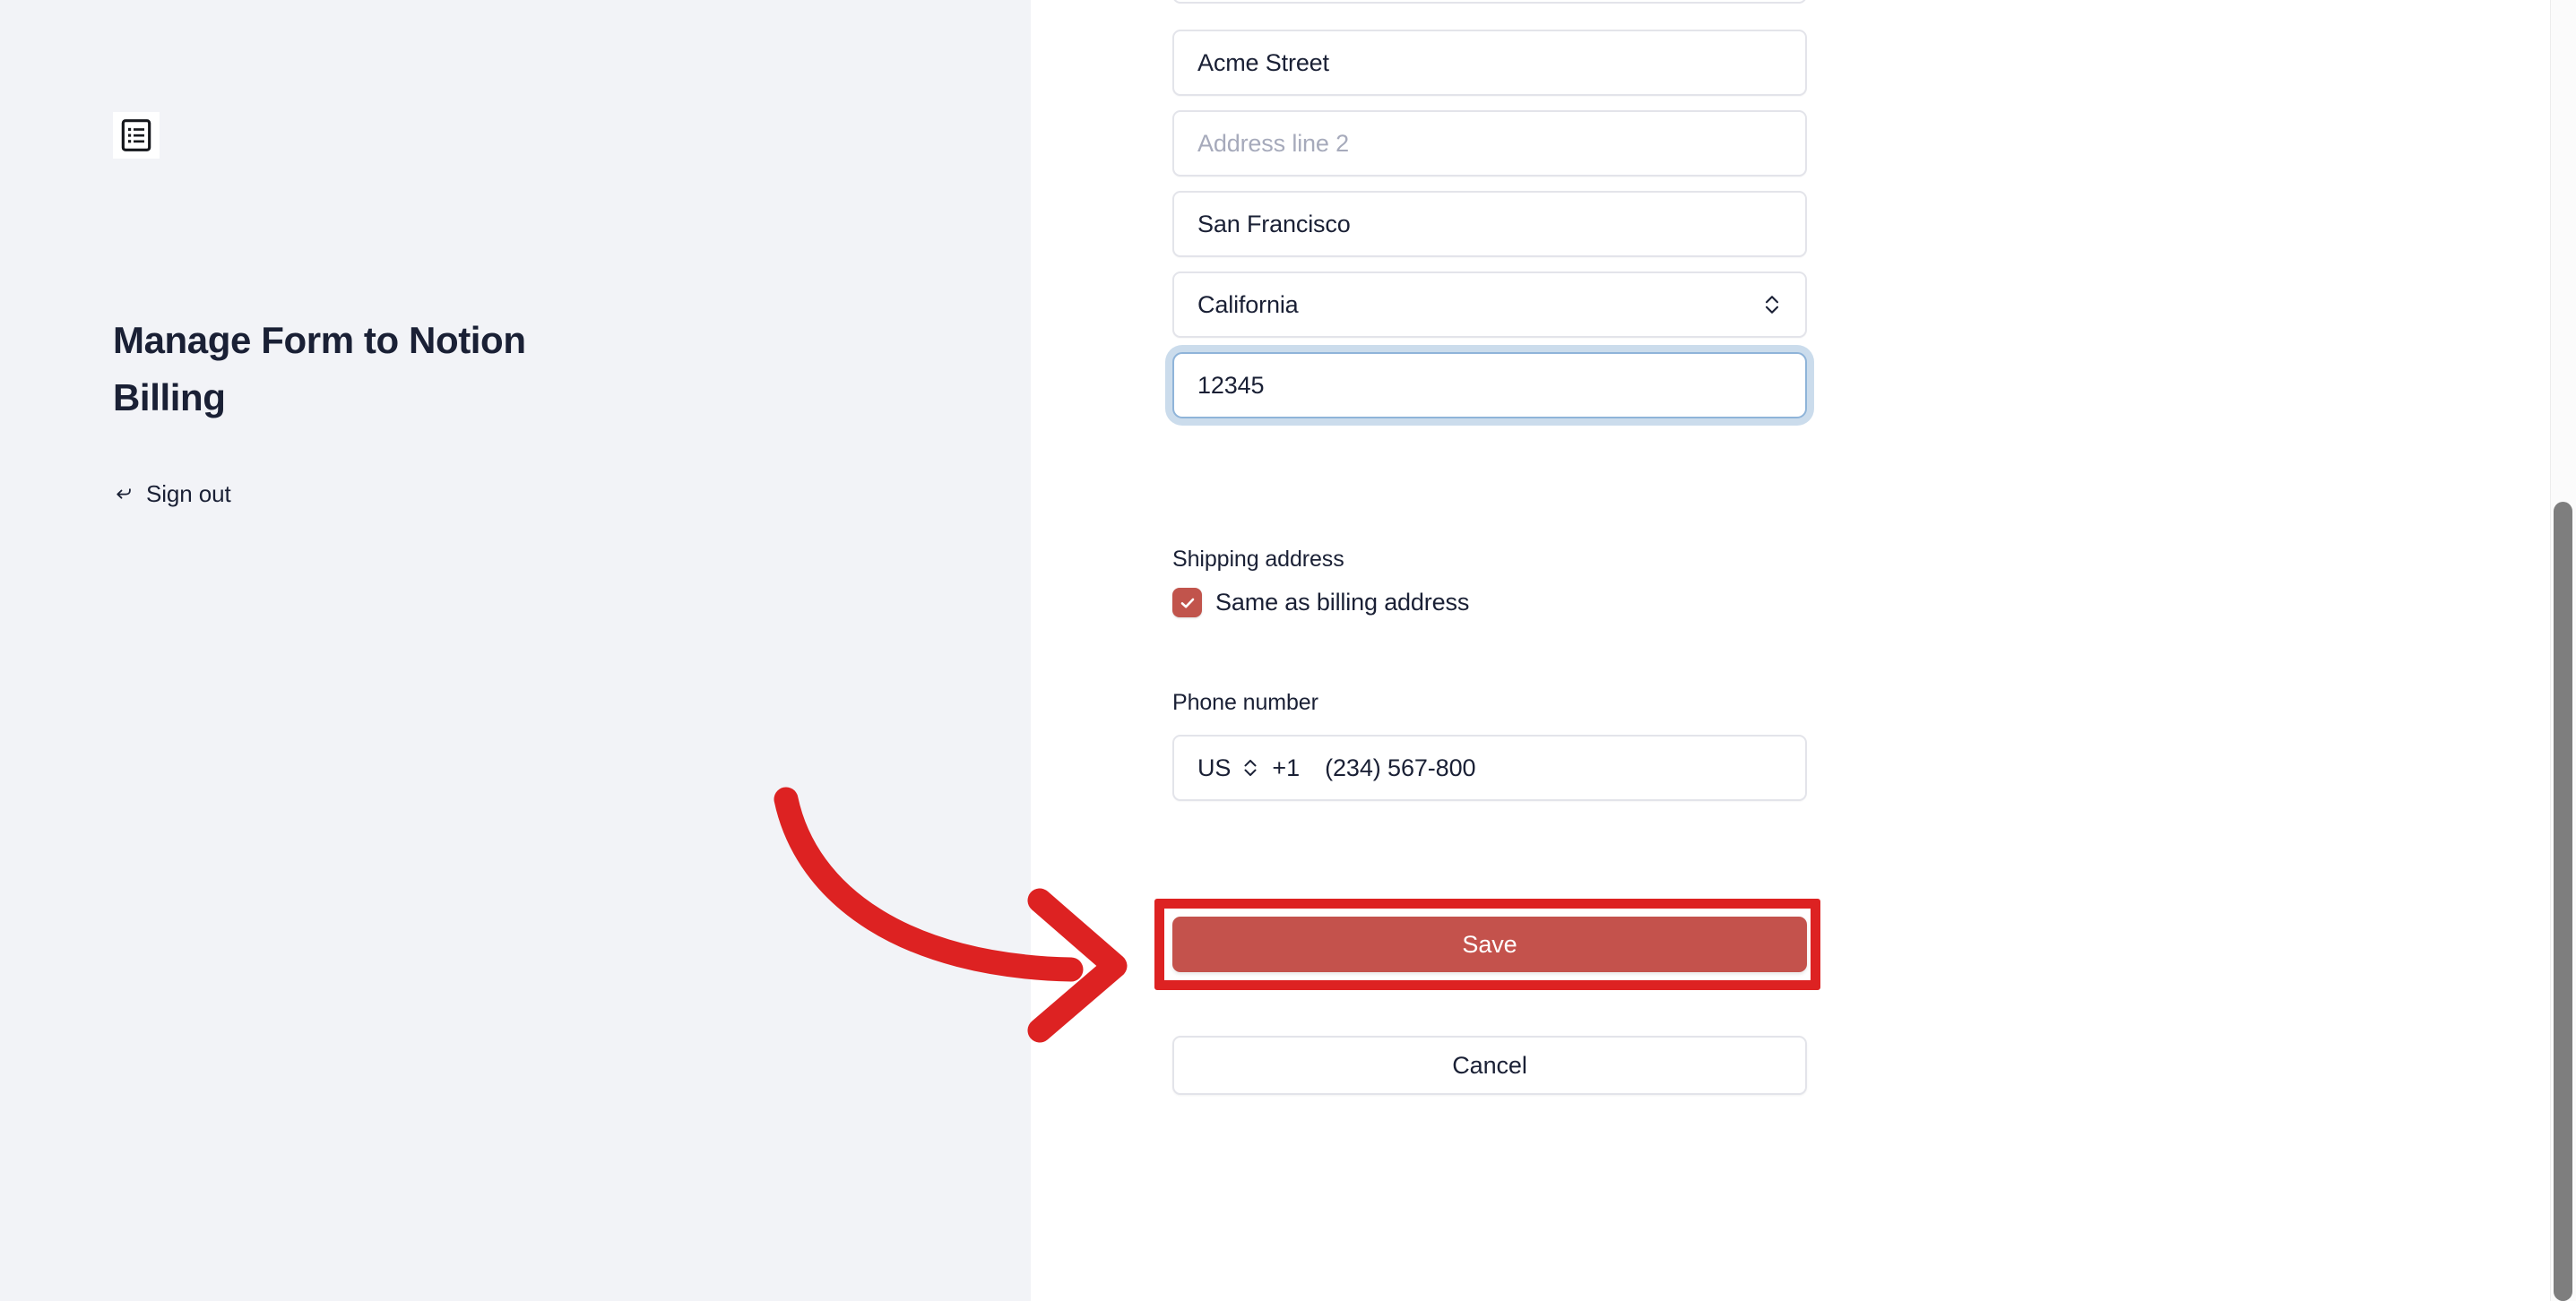 The image size is (2576, 1301). What do you see at coordinates (1489, 768) in the screenshot?
I see `phone-number-input: US +1 (234) 567-800` at bounding box center [1489, 768].